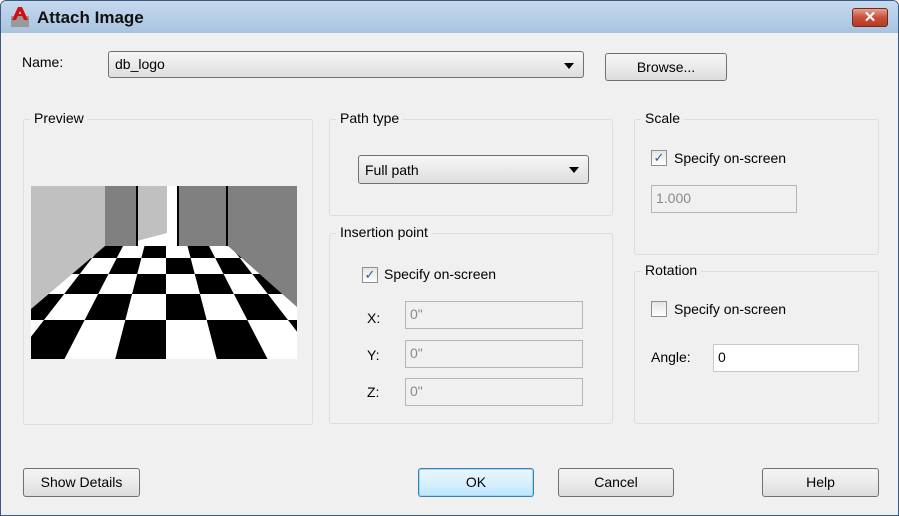 This screenshot has height=516, width=899. I want to click on close-button: ✕, so click(870, 17).